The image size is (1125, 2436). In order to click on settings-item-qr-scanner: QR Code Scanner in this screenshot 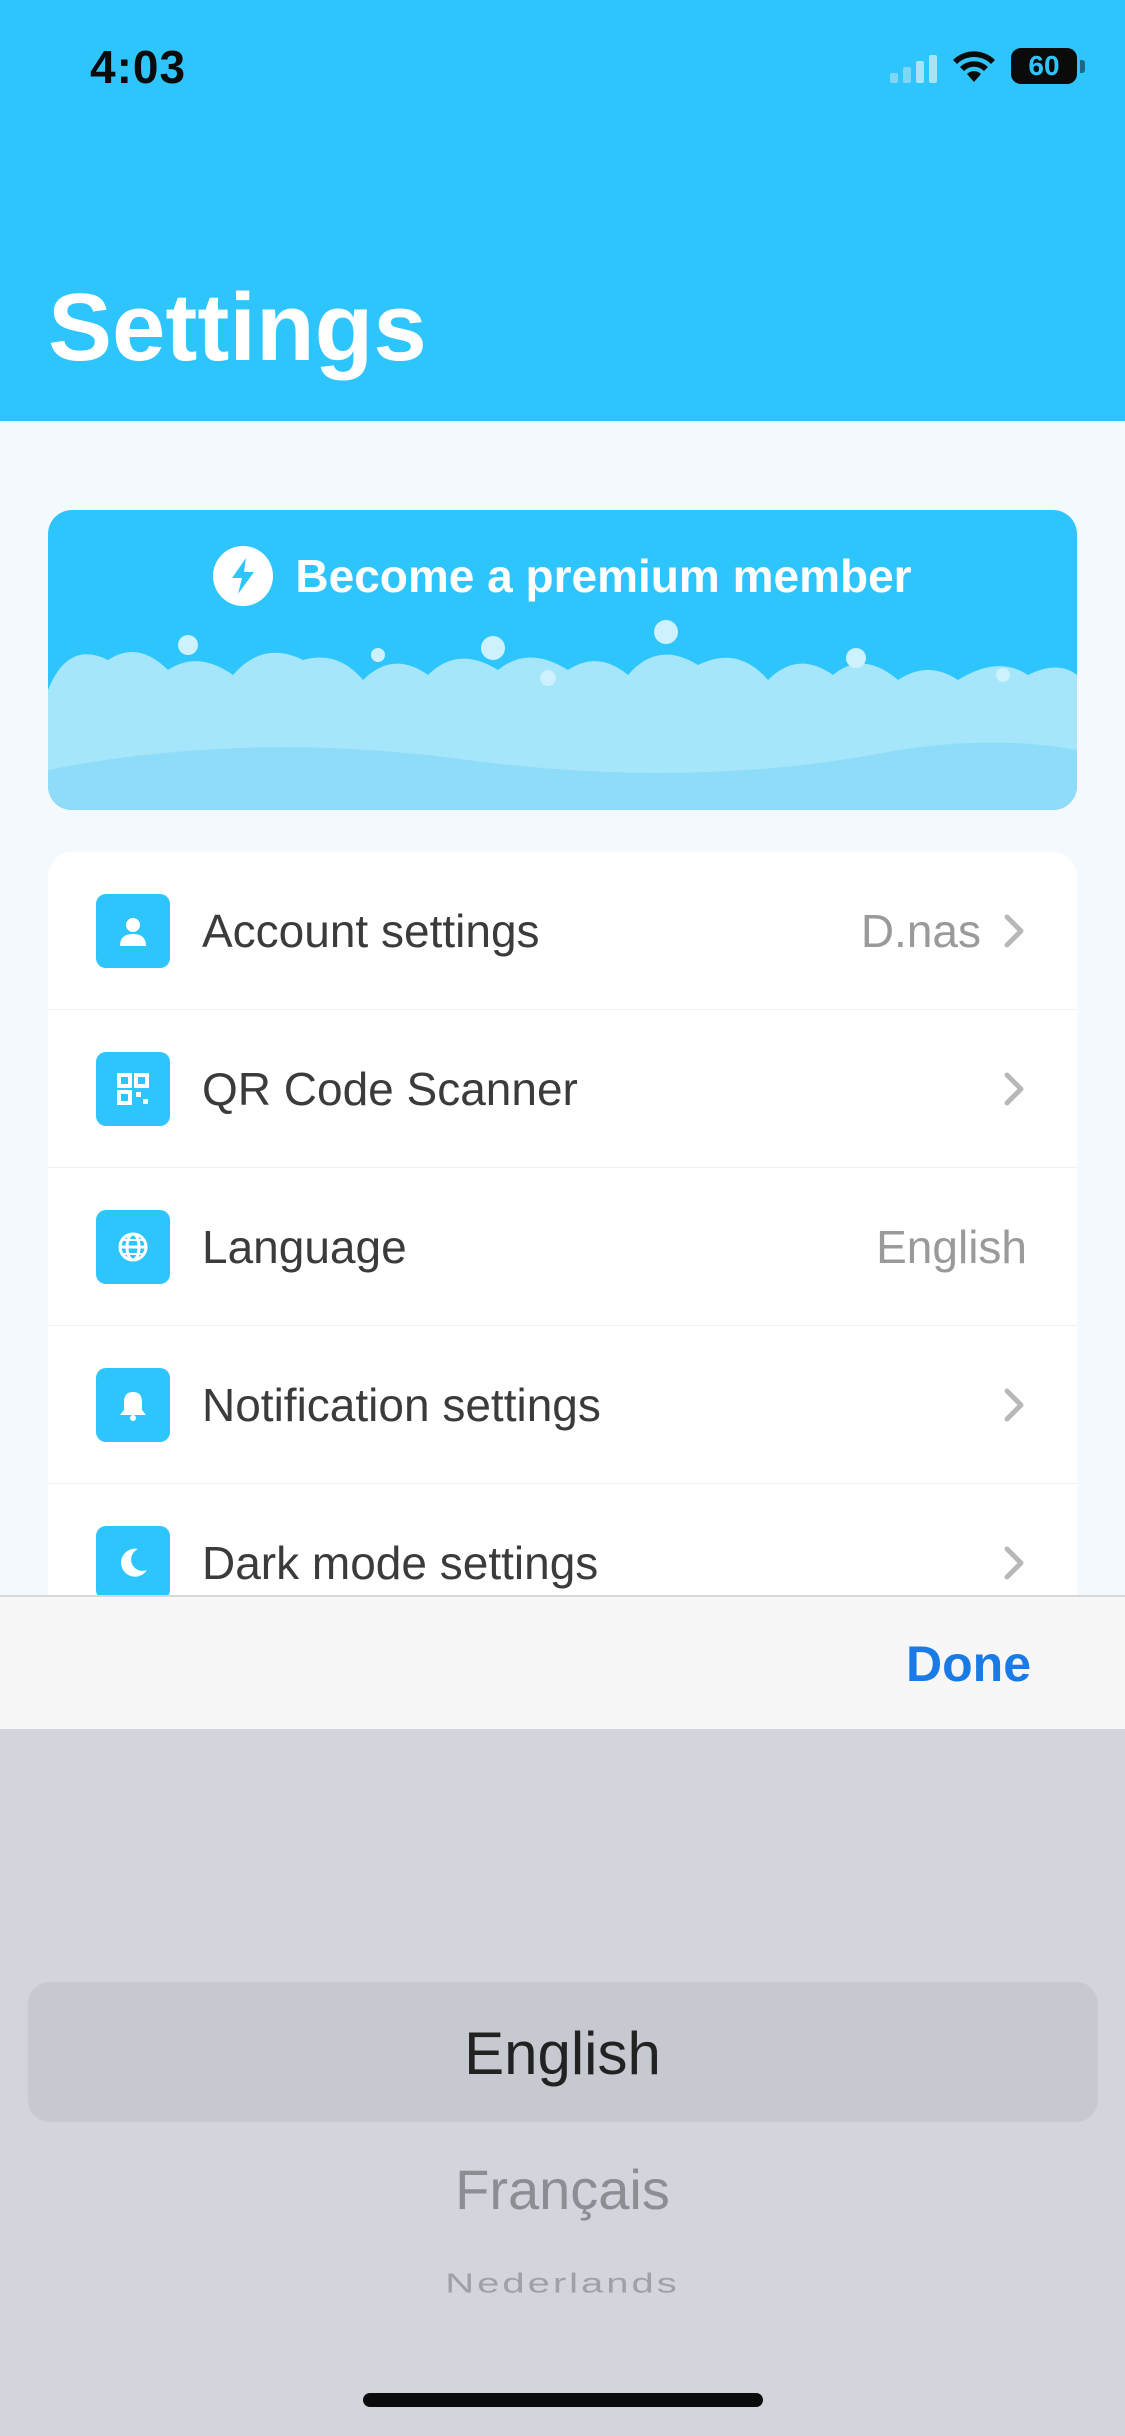, I will do `click(562, 1089)`.